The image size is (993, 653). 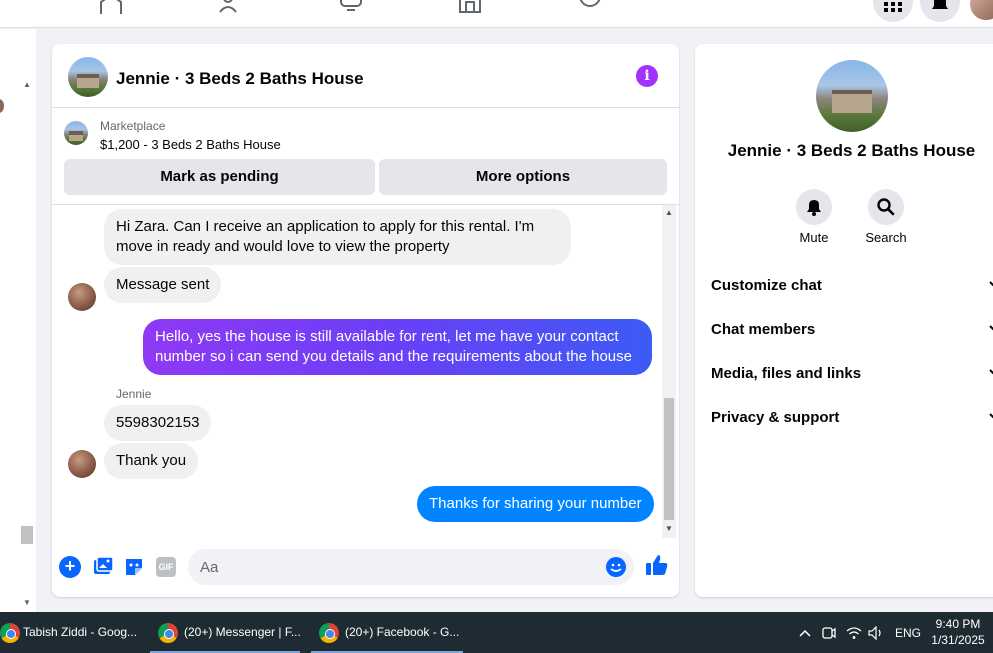 What do you see at coordinates (219, 177) in the screenshot?
I see `mark-as-pending-button: Mark as pending` at bounding box center [219, 177].